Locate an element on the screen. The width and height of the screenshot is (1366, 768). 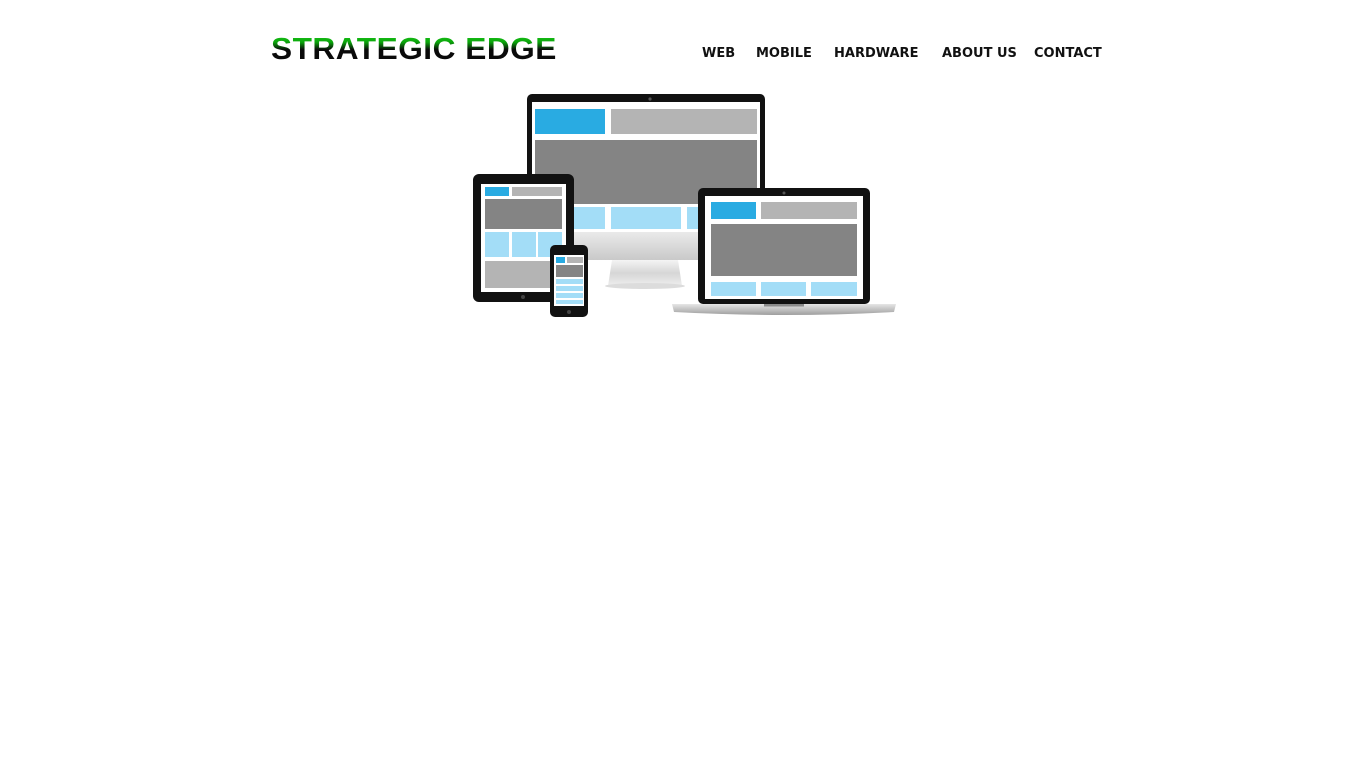
nav-item-about-us: ABOUT US is located at coordinates (979, 54).